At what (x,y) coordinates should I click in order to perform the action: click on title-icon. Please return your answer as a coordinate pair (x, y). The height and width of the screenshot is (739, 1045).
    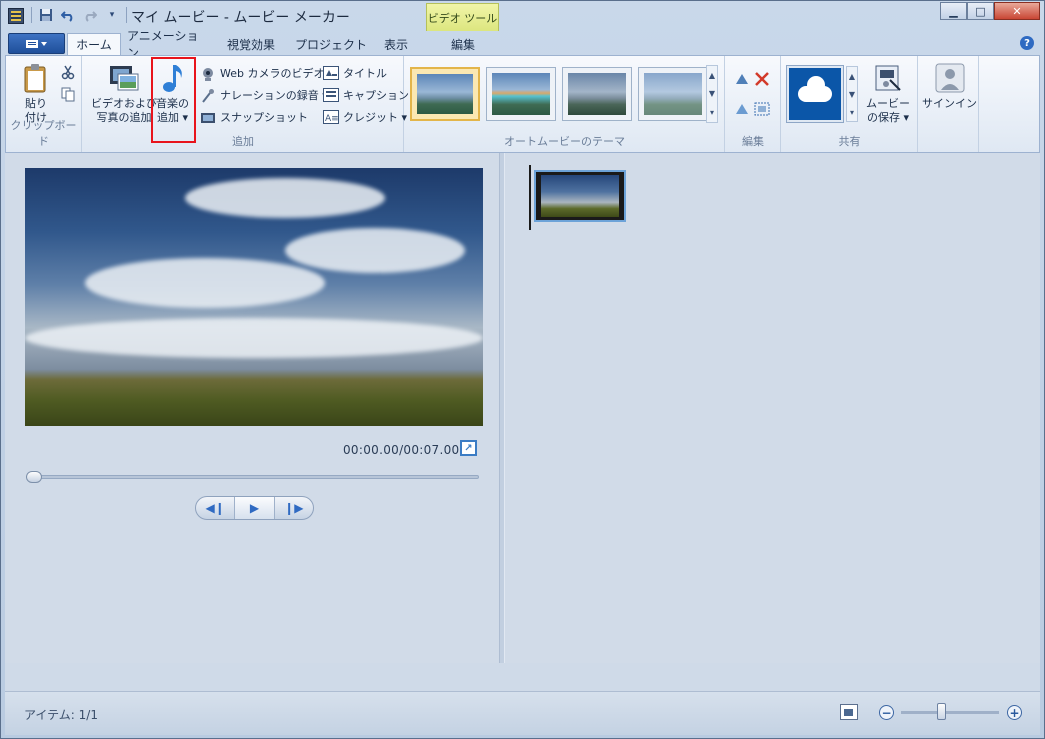
    Looking at the image, I should click on (331, 73).